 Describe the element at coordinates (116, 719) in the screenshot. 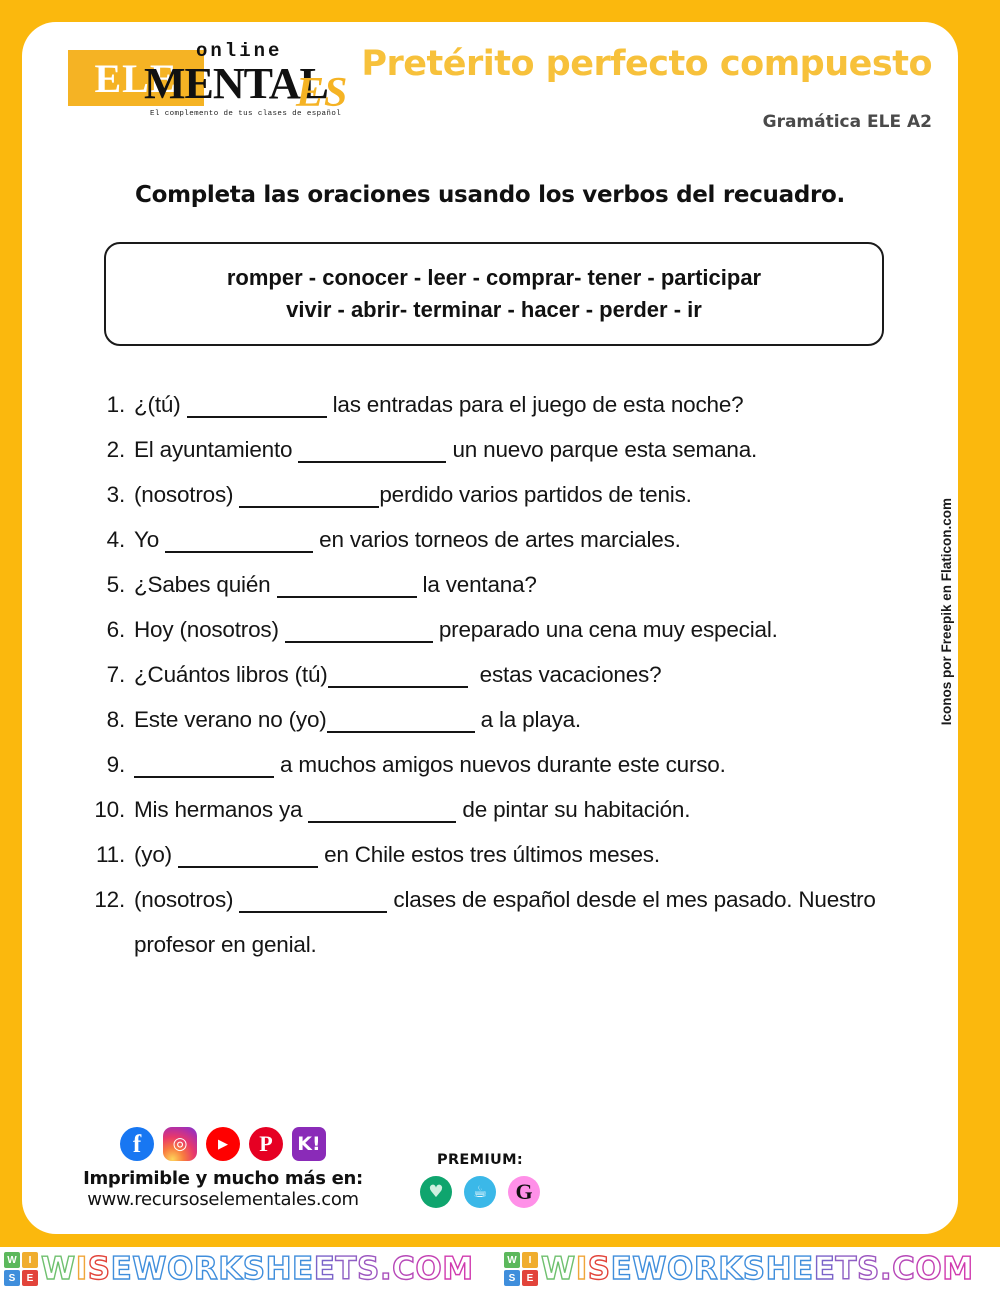

I see `exercise-number: 8.` at that location.